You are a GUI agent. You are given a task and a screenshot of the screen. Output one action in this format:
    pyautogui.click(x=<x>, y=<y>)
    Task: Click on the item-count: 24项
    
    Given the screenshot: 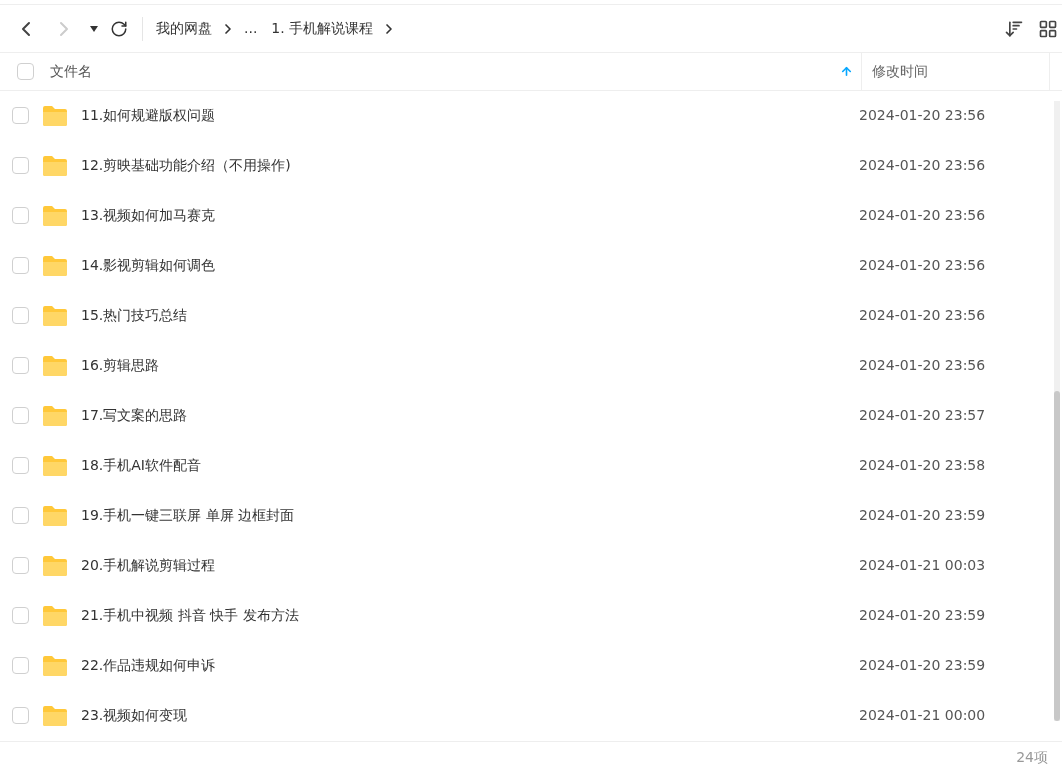 What is the action you would take?
    pyautogui.click(x=1032, y=757)
    